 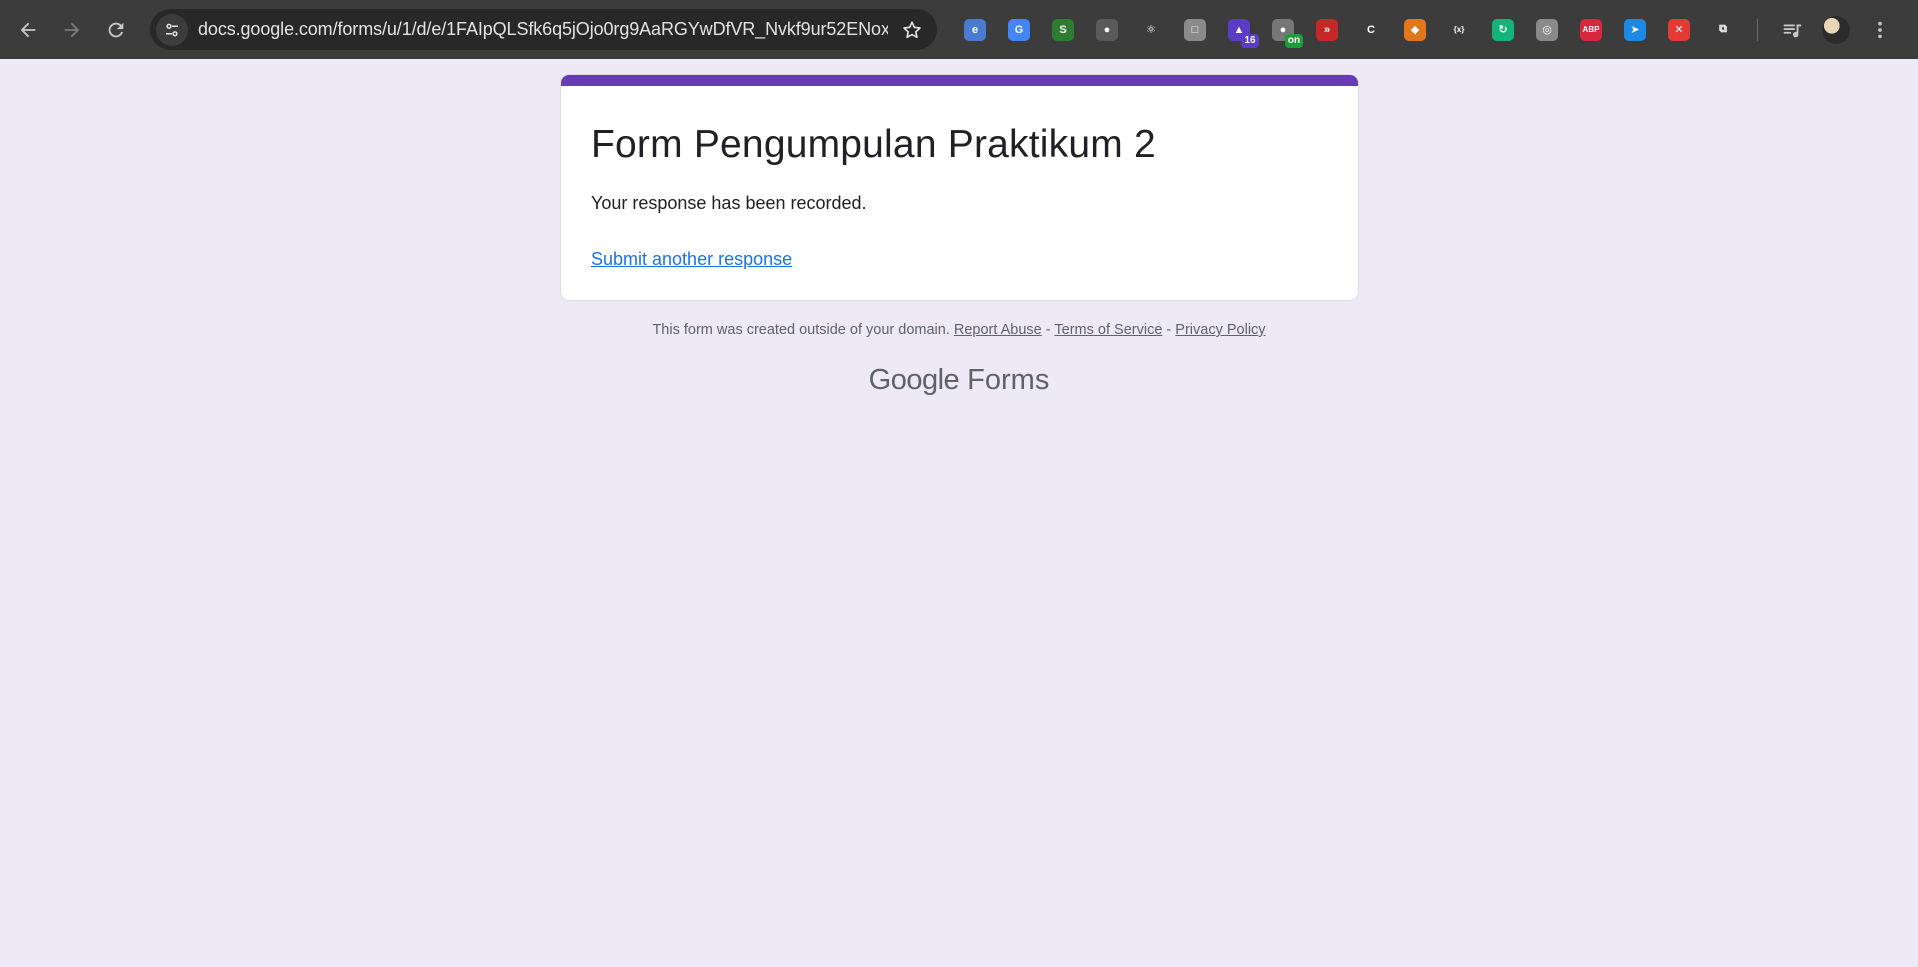 What do you see at coordinates (1294, 40) in the screenshot?
I see `extension-badge: on` at bounding box center [1294, 40].